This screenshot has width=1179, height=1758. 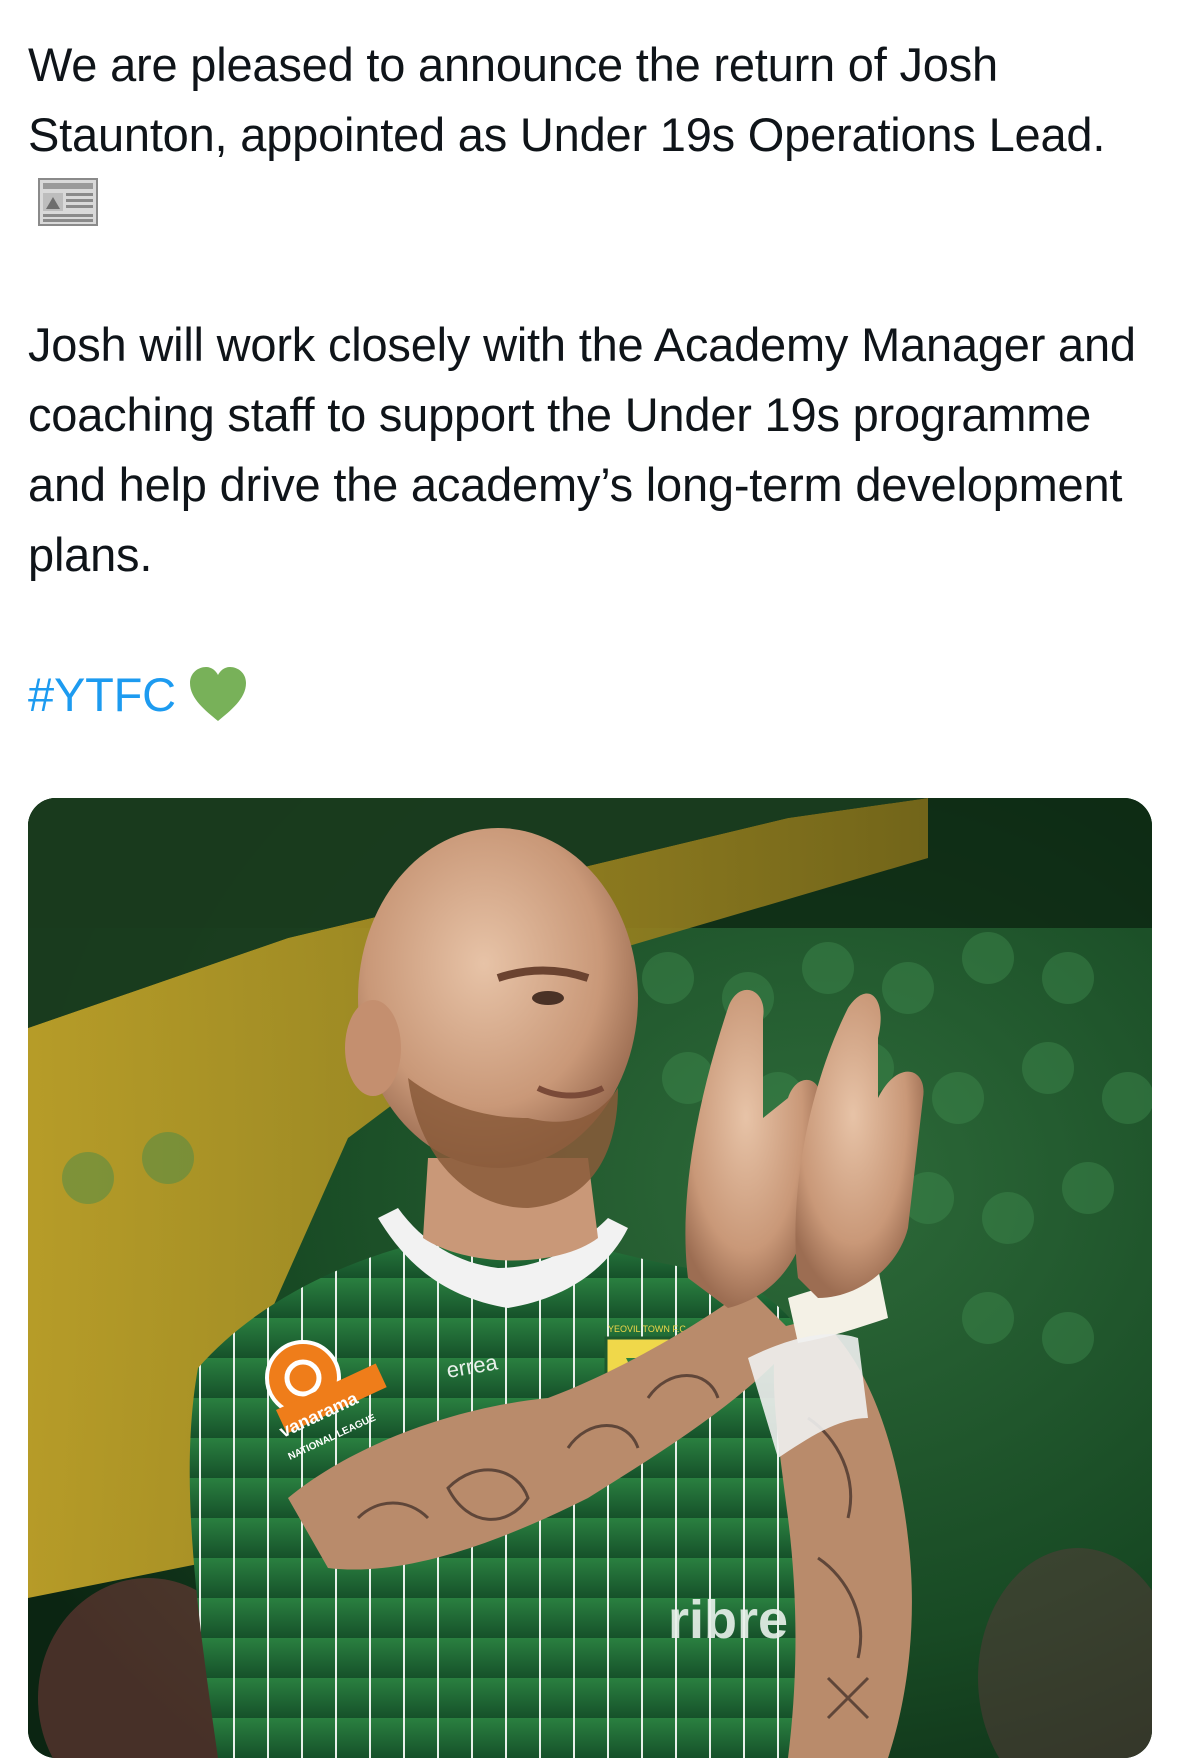 I want to click on green-heart-icon, so click(x=218, y=695).